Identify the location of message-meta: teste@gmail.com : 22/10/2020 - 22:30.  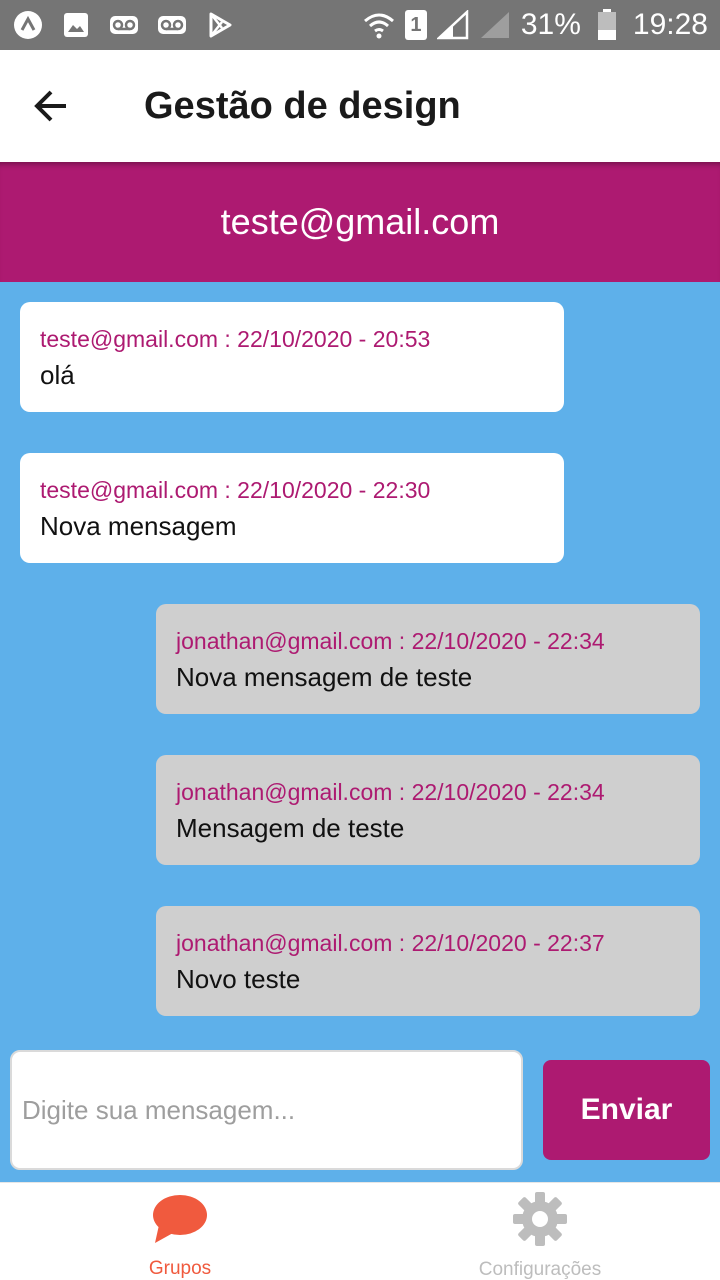
(235, 490).